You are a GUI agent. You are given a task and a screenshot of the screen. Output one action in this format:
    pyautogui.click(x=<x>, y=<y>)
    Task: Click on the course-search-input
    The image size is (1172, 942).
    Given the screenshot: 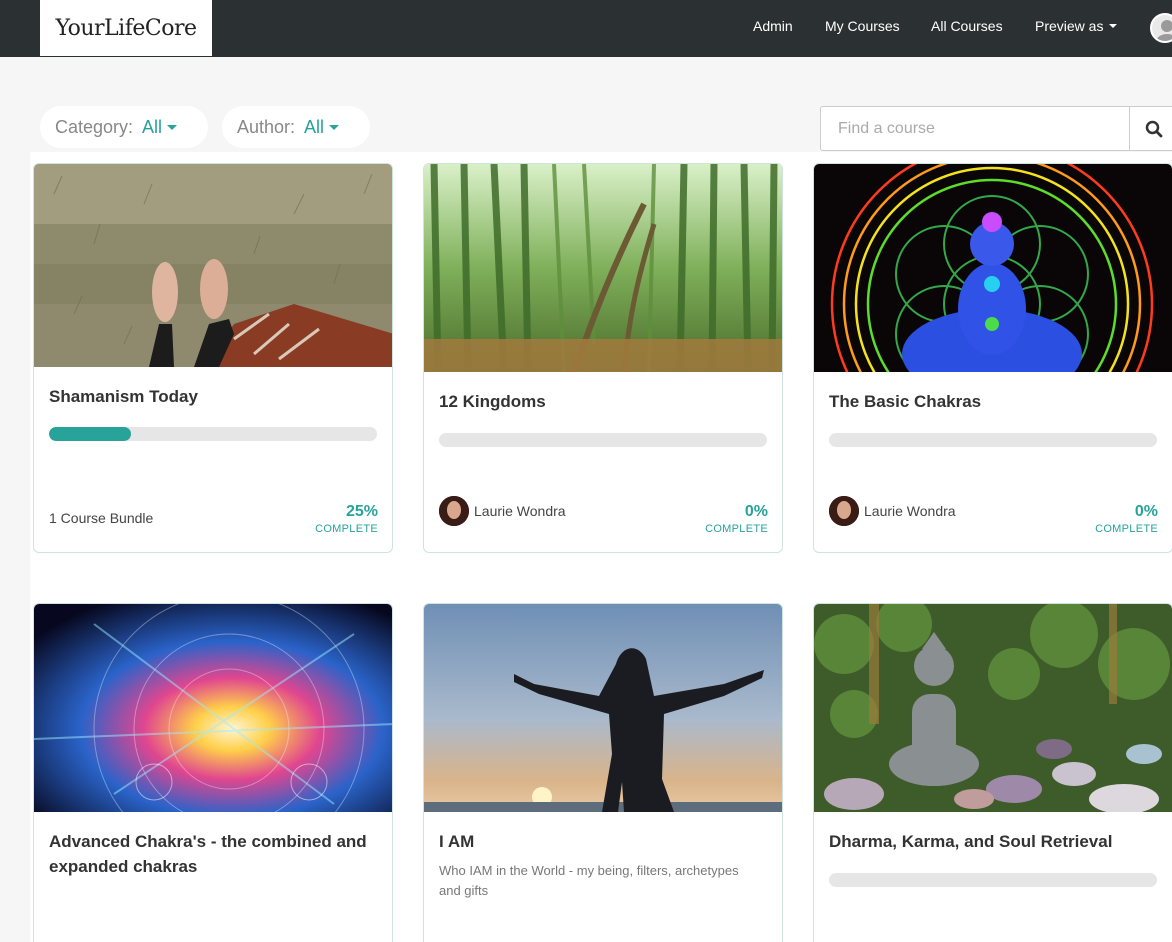 What is the action you would take?
    pyautogui.click(x=975, y=128)
    